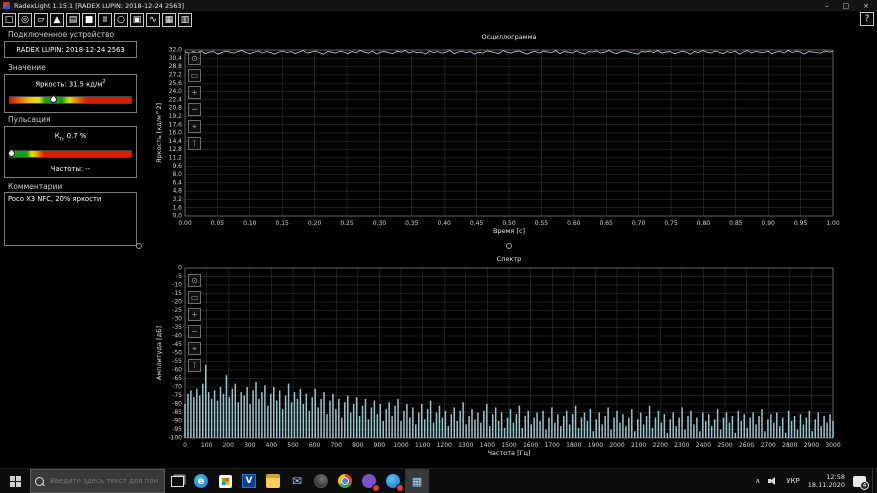 This screenshot has width=877, height=493. I want to click on brightness-box: Яркость: 31.5 кд/м2, so click(70, 93).